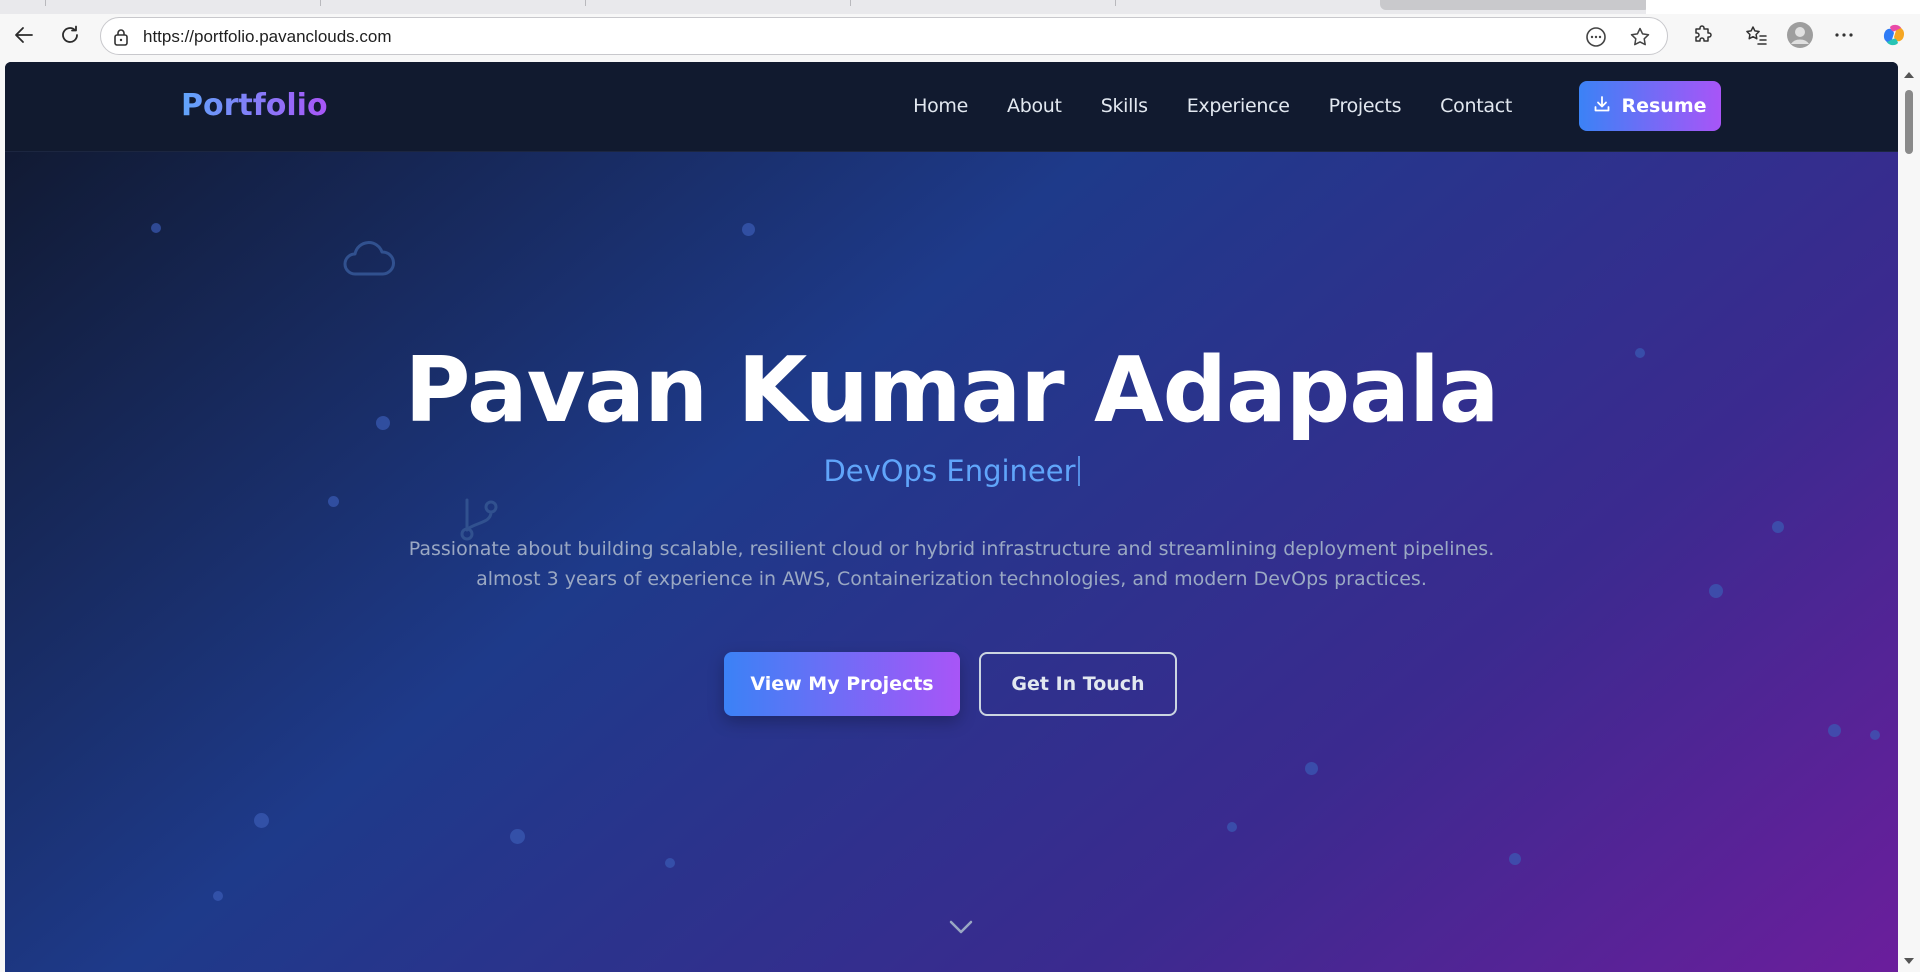 The width and height of the screenshot is (1920, 972). What do you see at coordinates (1909, 122) in the screenshot?
I see `scrollbar-thumb` at bounding box center [1909, 122].